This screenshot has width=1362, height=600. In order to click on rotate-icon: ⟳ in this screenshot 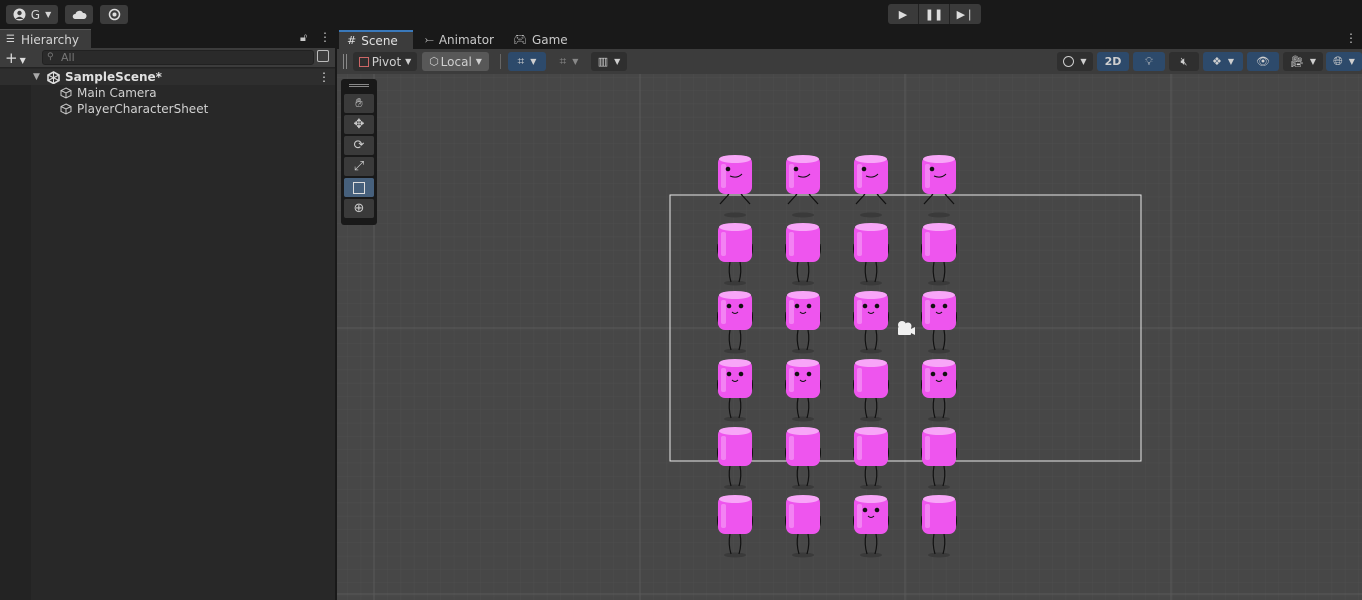, I will do `click(359, 145)`.